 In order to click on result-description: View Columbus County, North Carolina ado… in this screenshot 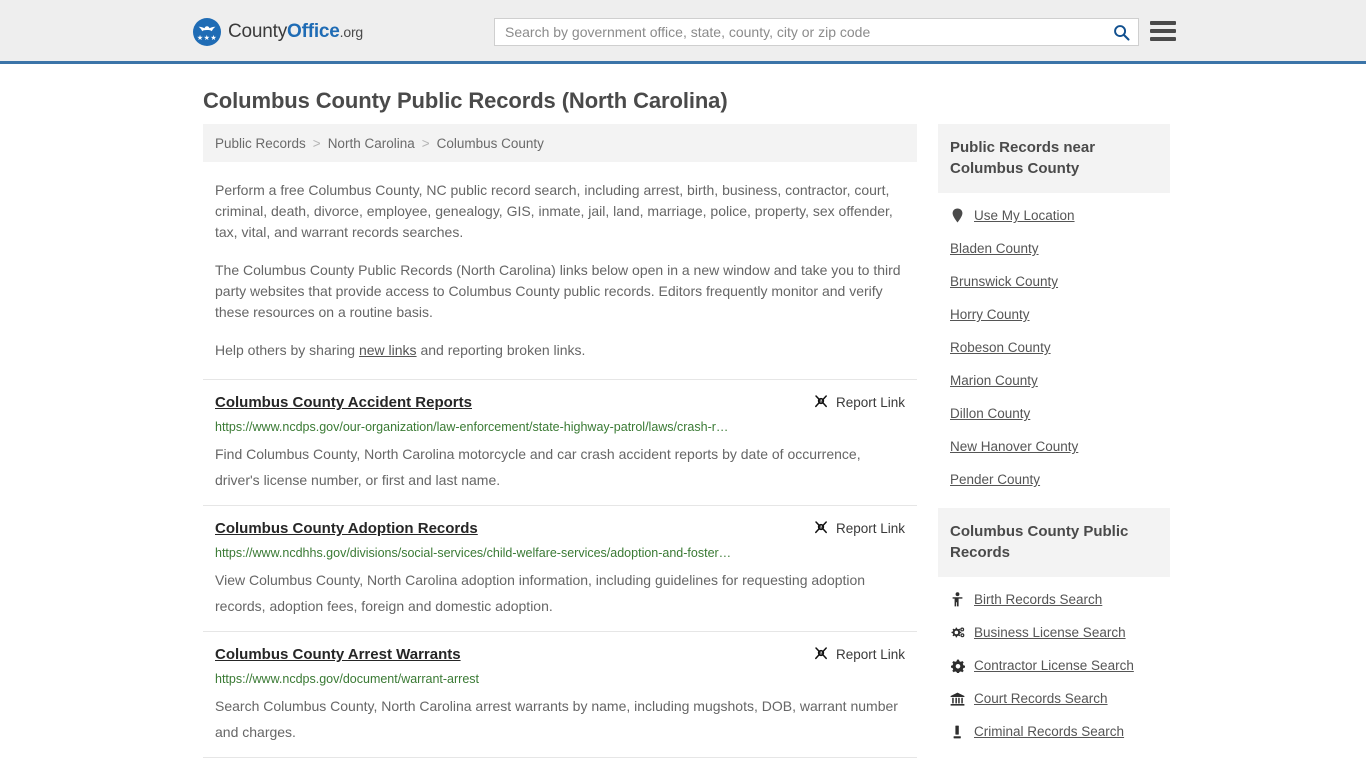, I will do `click(540, 593)`.